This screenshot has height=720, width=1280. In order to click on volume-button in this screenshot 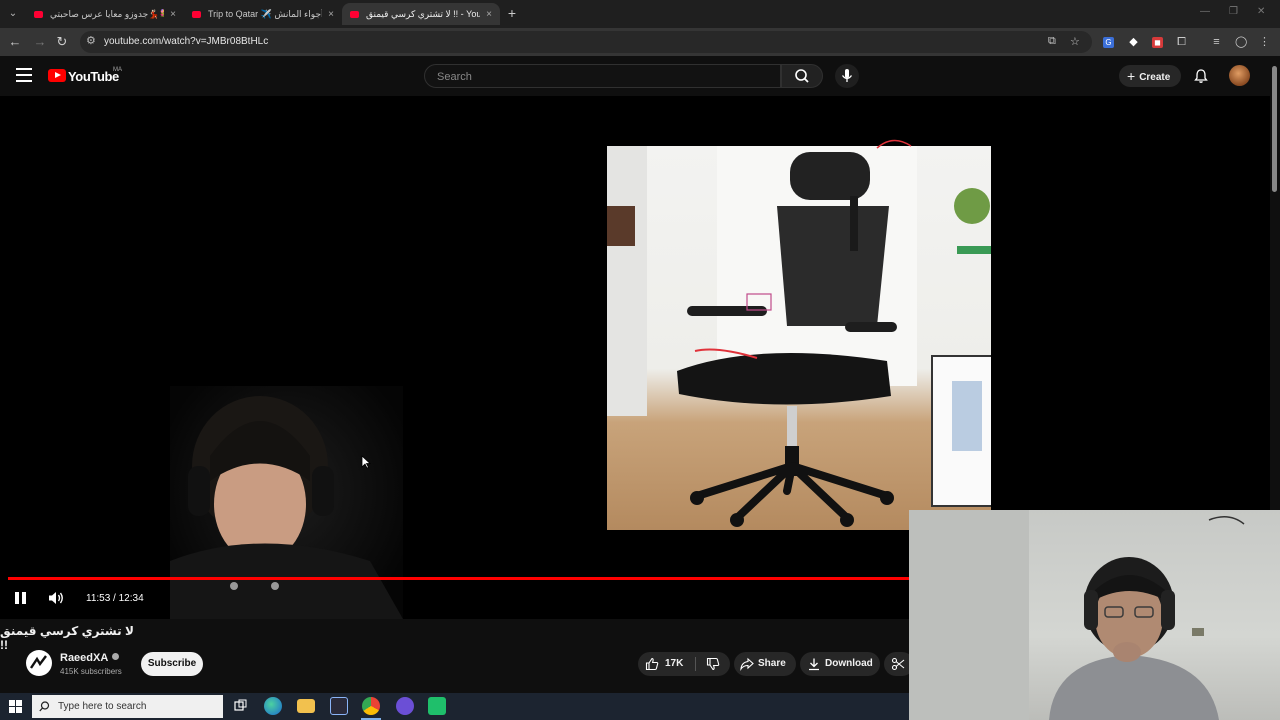, I will do `click(56, 600)`.